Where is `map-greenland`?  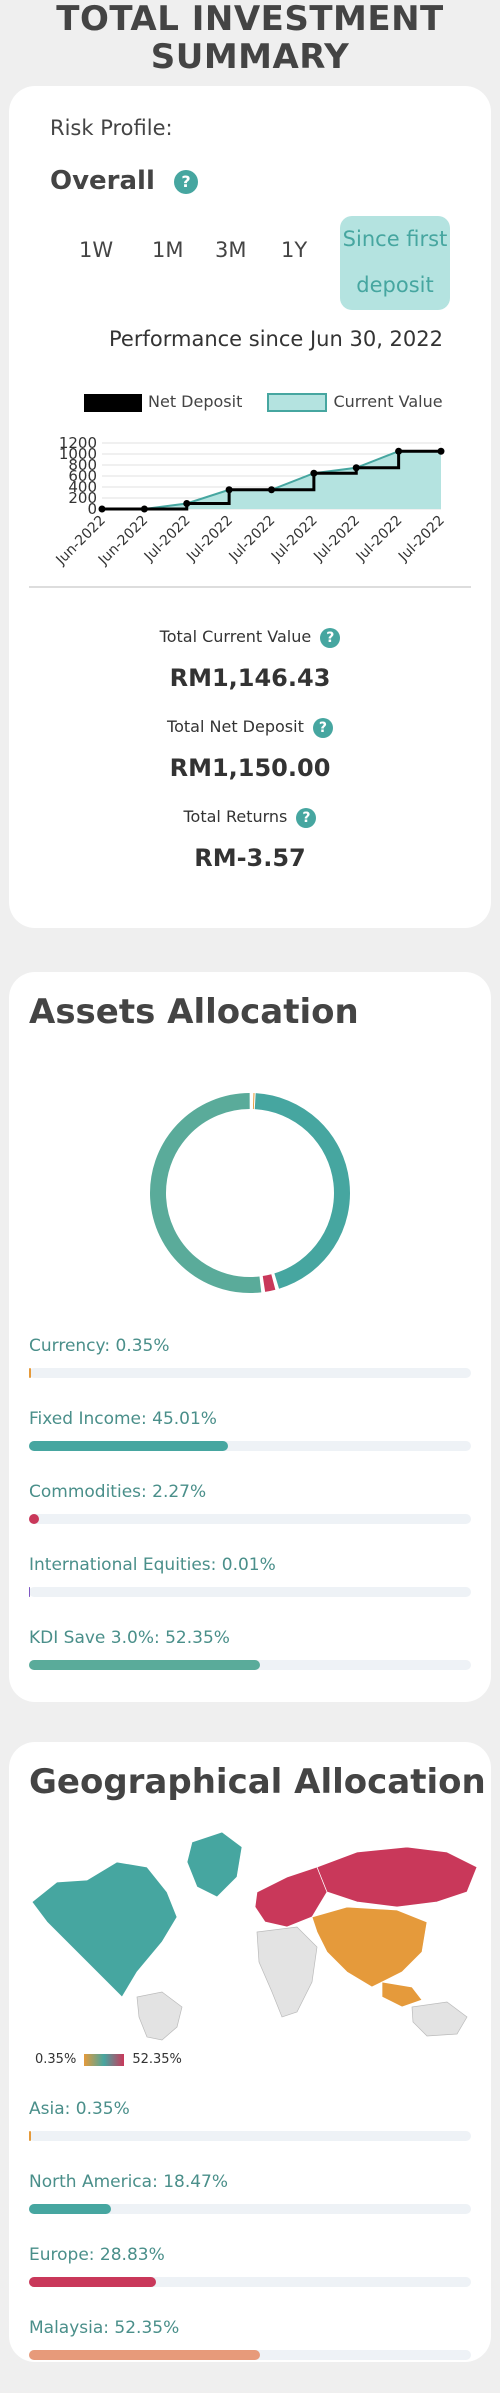 map-greenland is located at coordinates (214, 1864).